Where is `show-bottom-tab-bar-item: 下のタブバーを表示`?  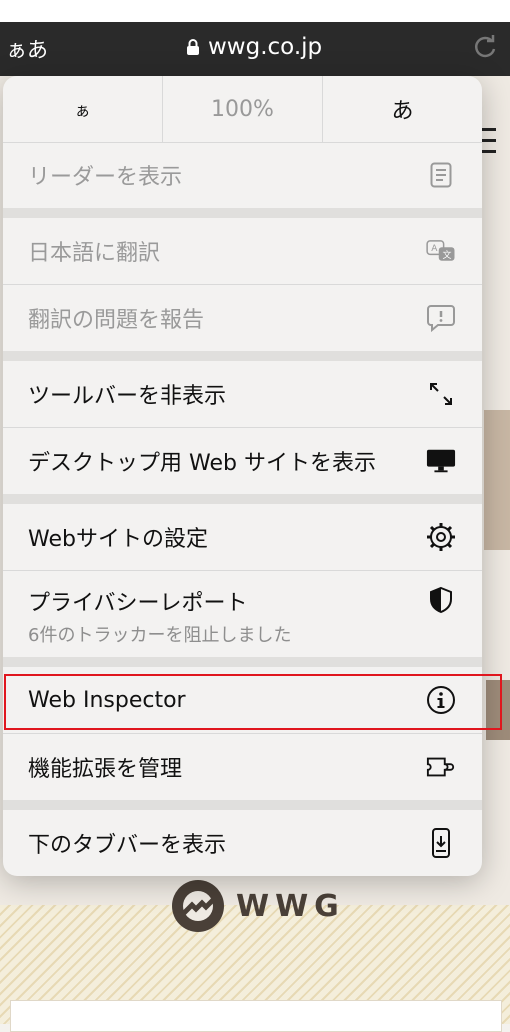
show-bottom-tab-bar-item: 下のタブバーを表示 is located at coordinates (242, 843).